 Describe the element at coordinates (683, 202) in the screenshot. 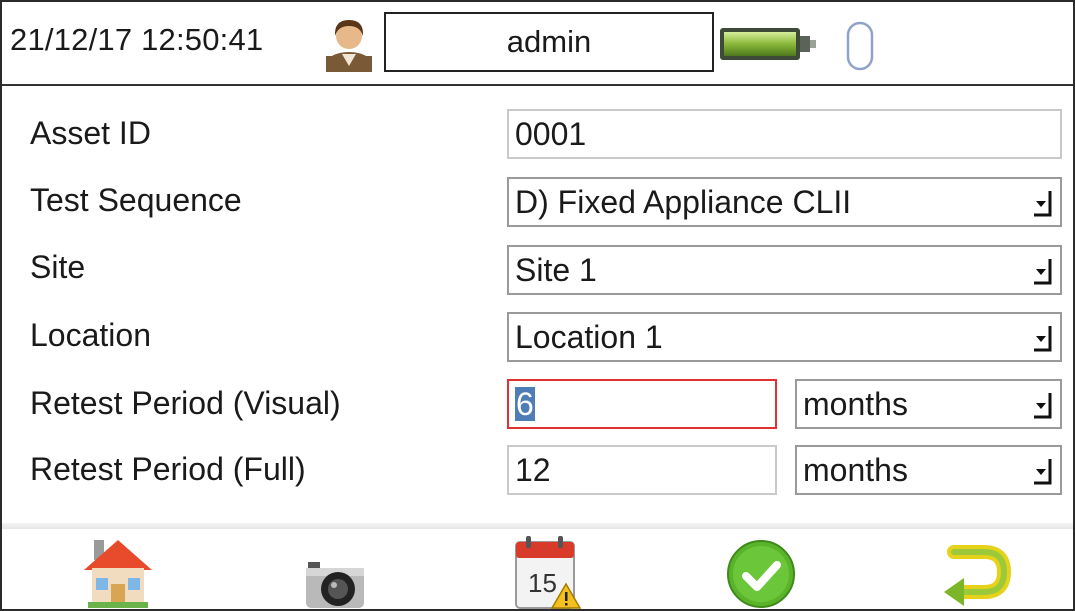

I see `test-sequence-value: D) Fixed Appliance CLII` at that location.